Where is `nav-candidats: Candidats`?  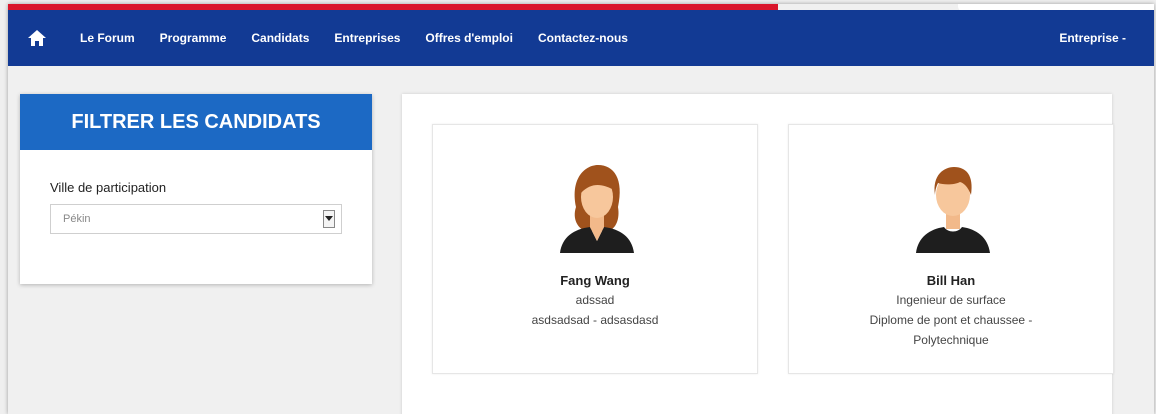
nav-candidats: Candidats is located at coordinates (280, 38).